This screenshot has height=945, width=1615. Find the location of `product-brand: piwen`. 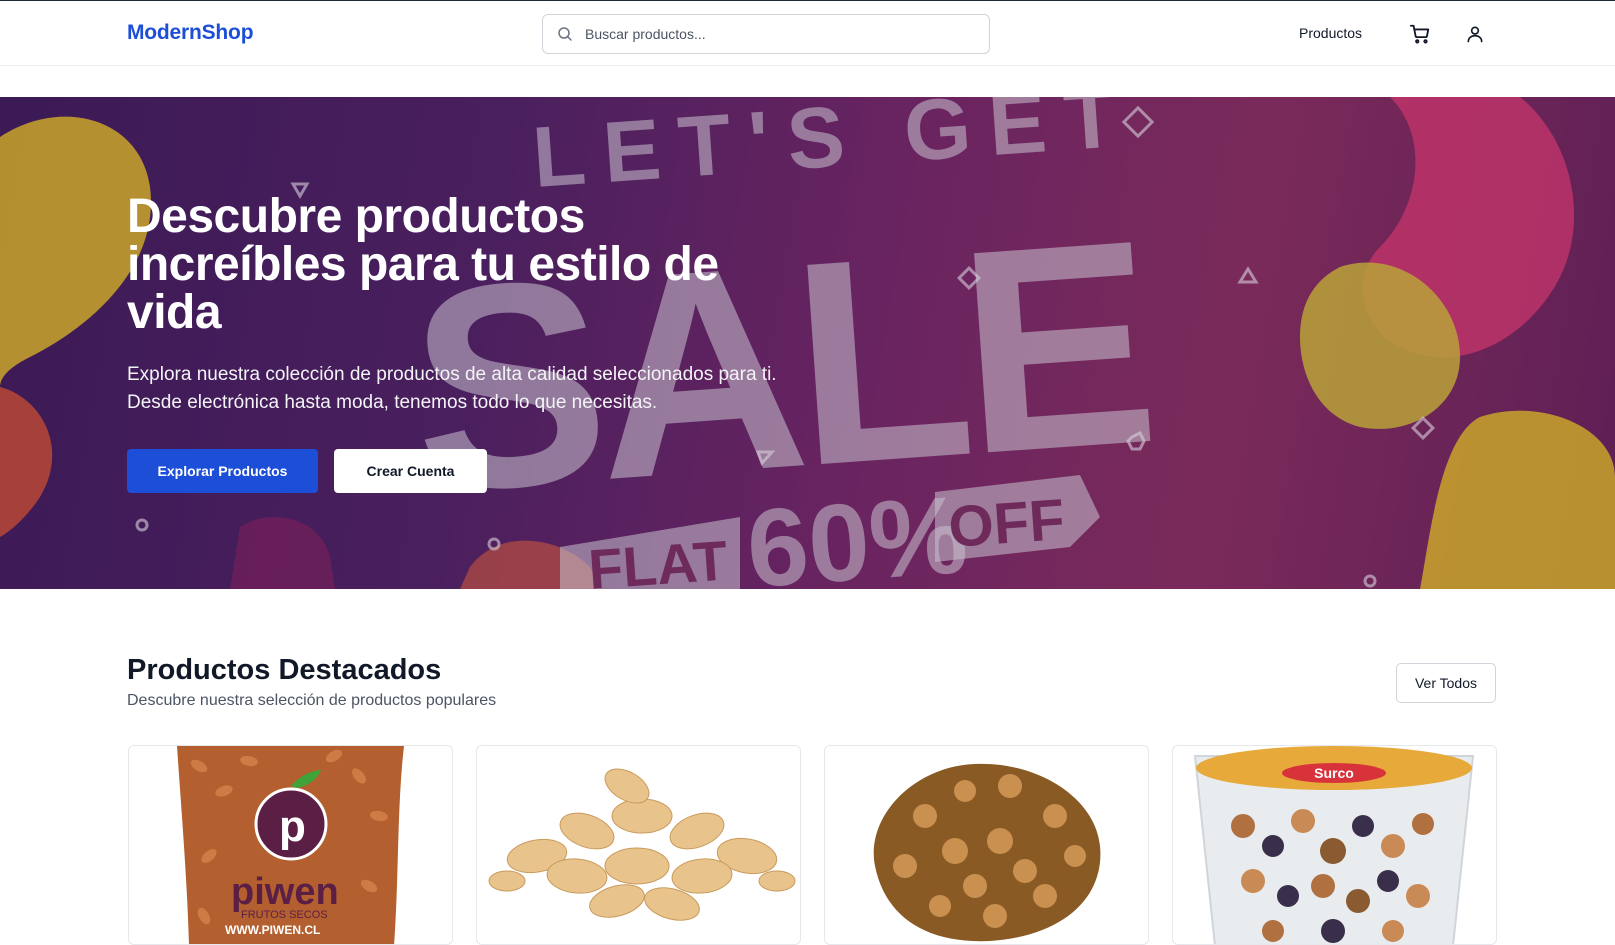

product-brand: piwen is located at coordinates (285, 892).